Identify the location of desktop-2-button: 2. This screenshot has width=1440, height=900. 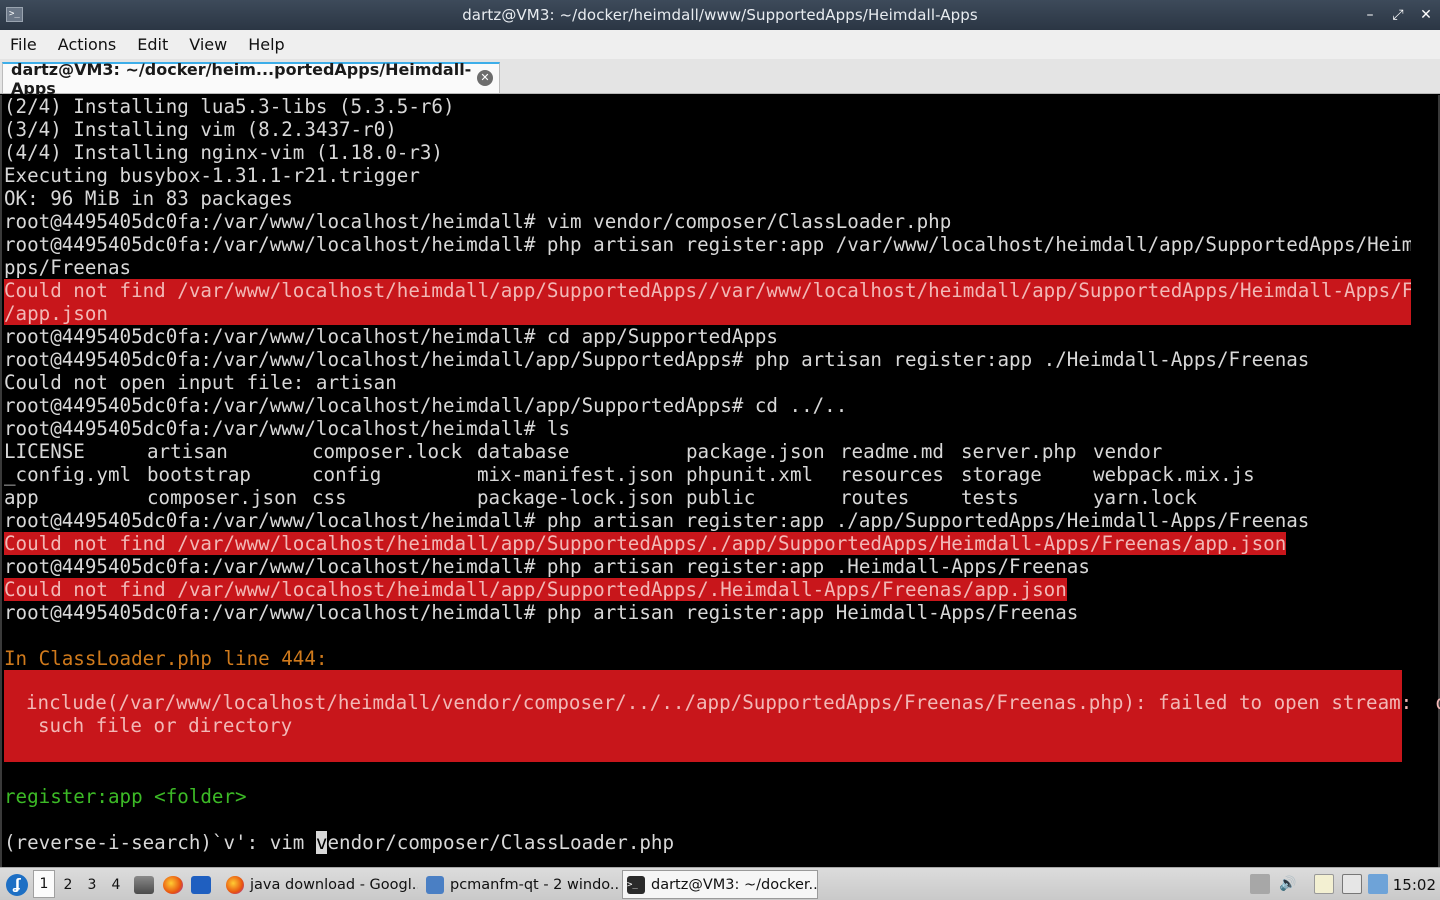
(68, 884).